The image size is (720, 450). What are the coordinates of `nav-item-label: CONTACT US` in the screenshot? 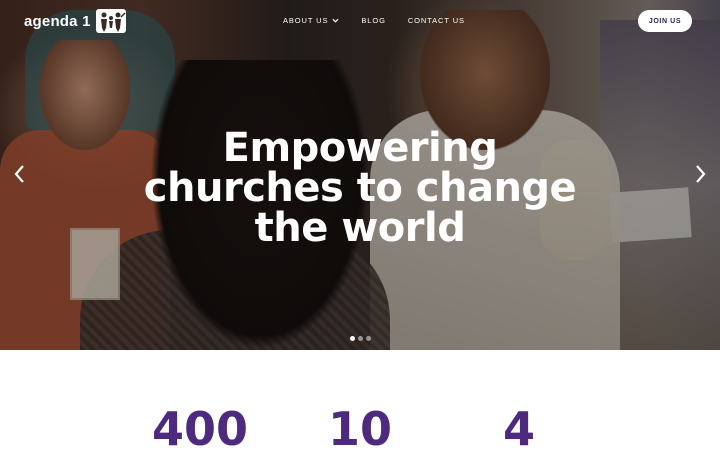 It's located at (436, 20).